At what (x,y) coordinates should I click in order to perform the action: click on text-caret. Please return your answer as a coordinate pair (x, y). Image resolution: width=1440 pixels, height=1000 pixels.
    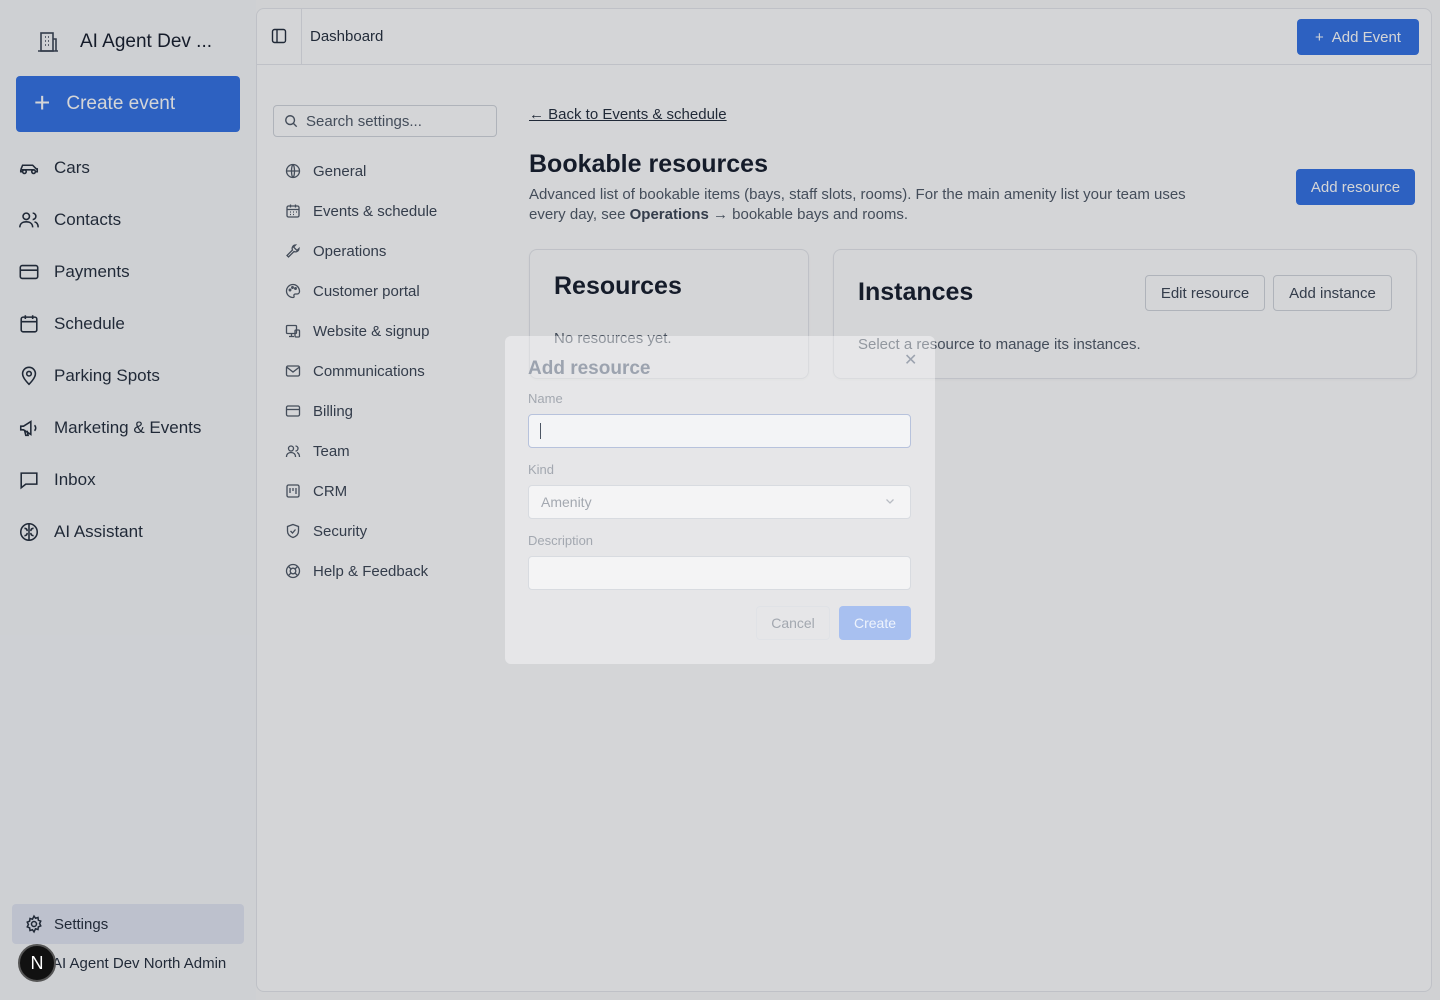
    Looking at the image, I should click on (540, 431).